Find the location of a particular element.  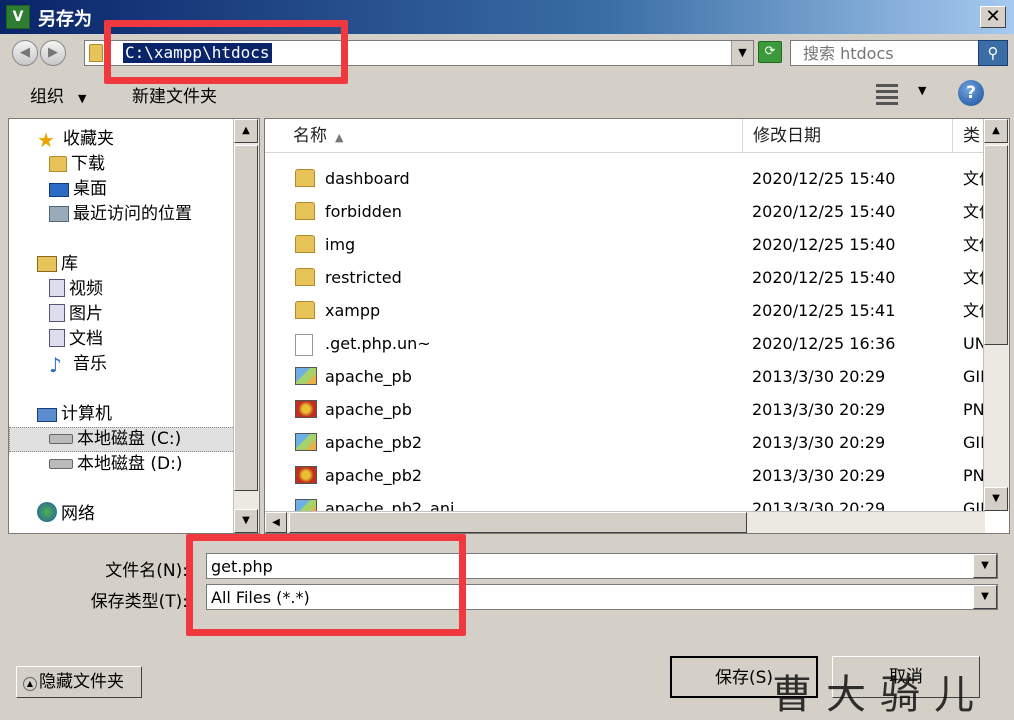

nav-item-pictures: 图片 is located at coordinates (76, 314).